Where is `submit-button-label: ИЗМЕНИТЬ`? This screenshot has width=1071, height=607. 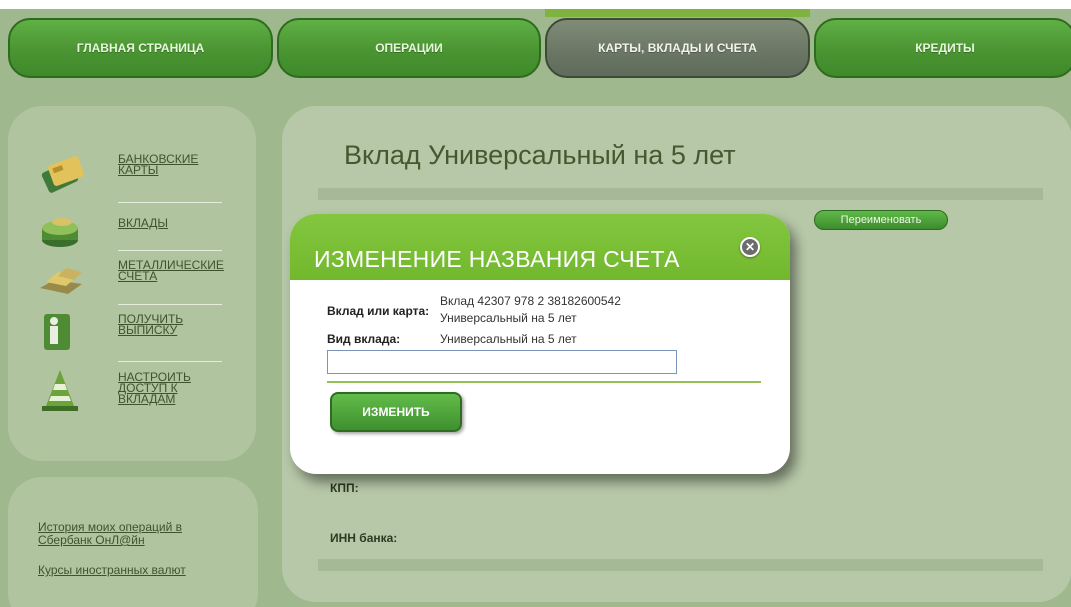
submit-button-label: ИЗМЕНИТЬ is located at coordinates (396, 412).